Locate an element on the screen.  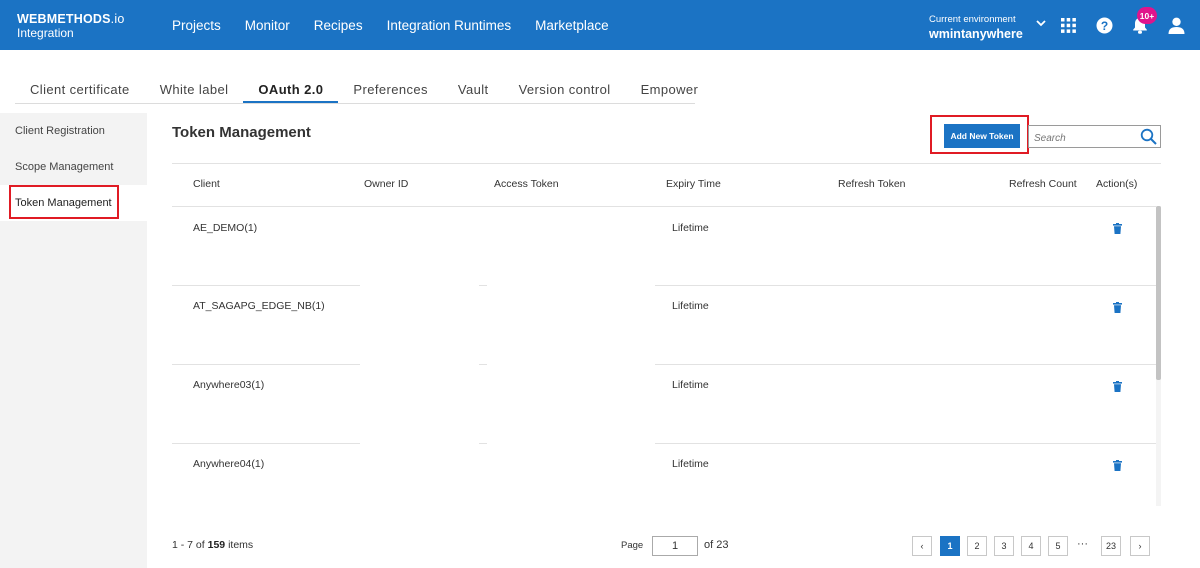
notification-badge: 10+ is located at coordinates (1147, 15).